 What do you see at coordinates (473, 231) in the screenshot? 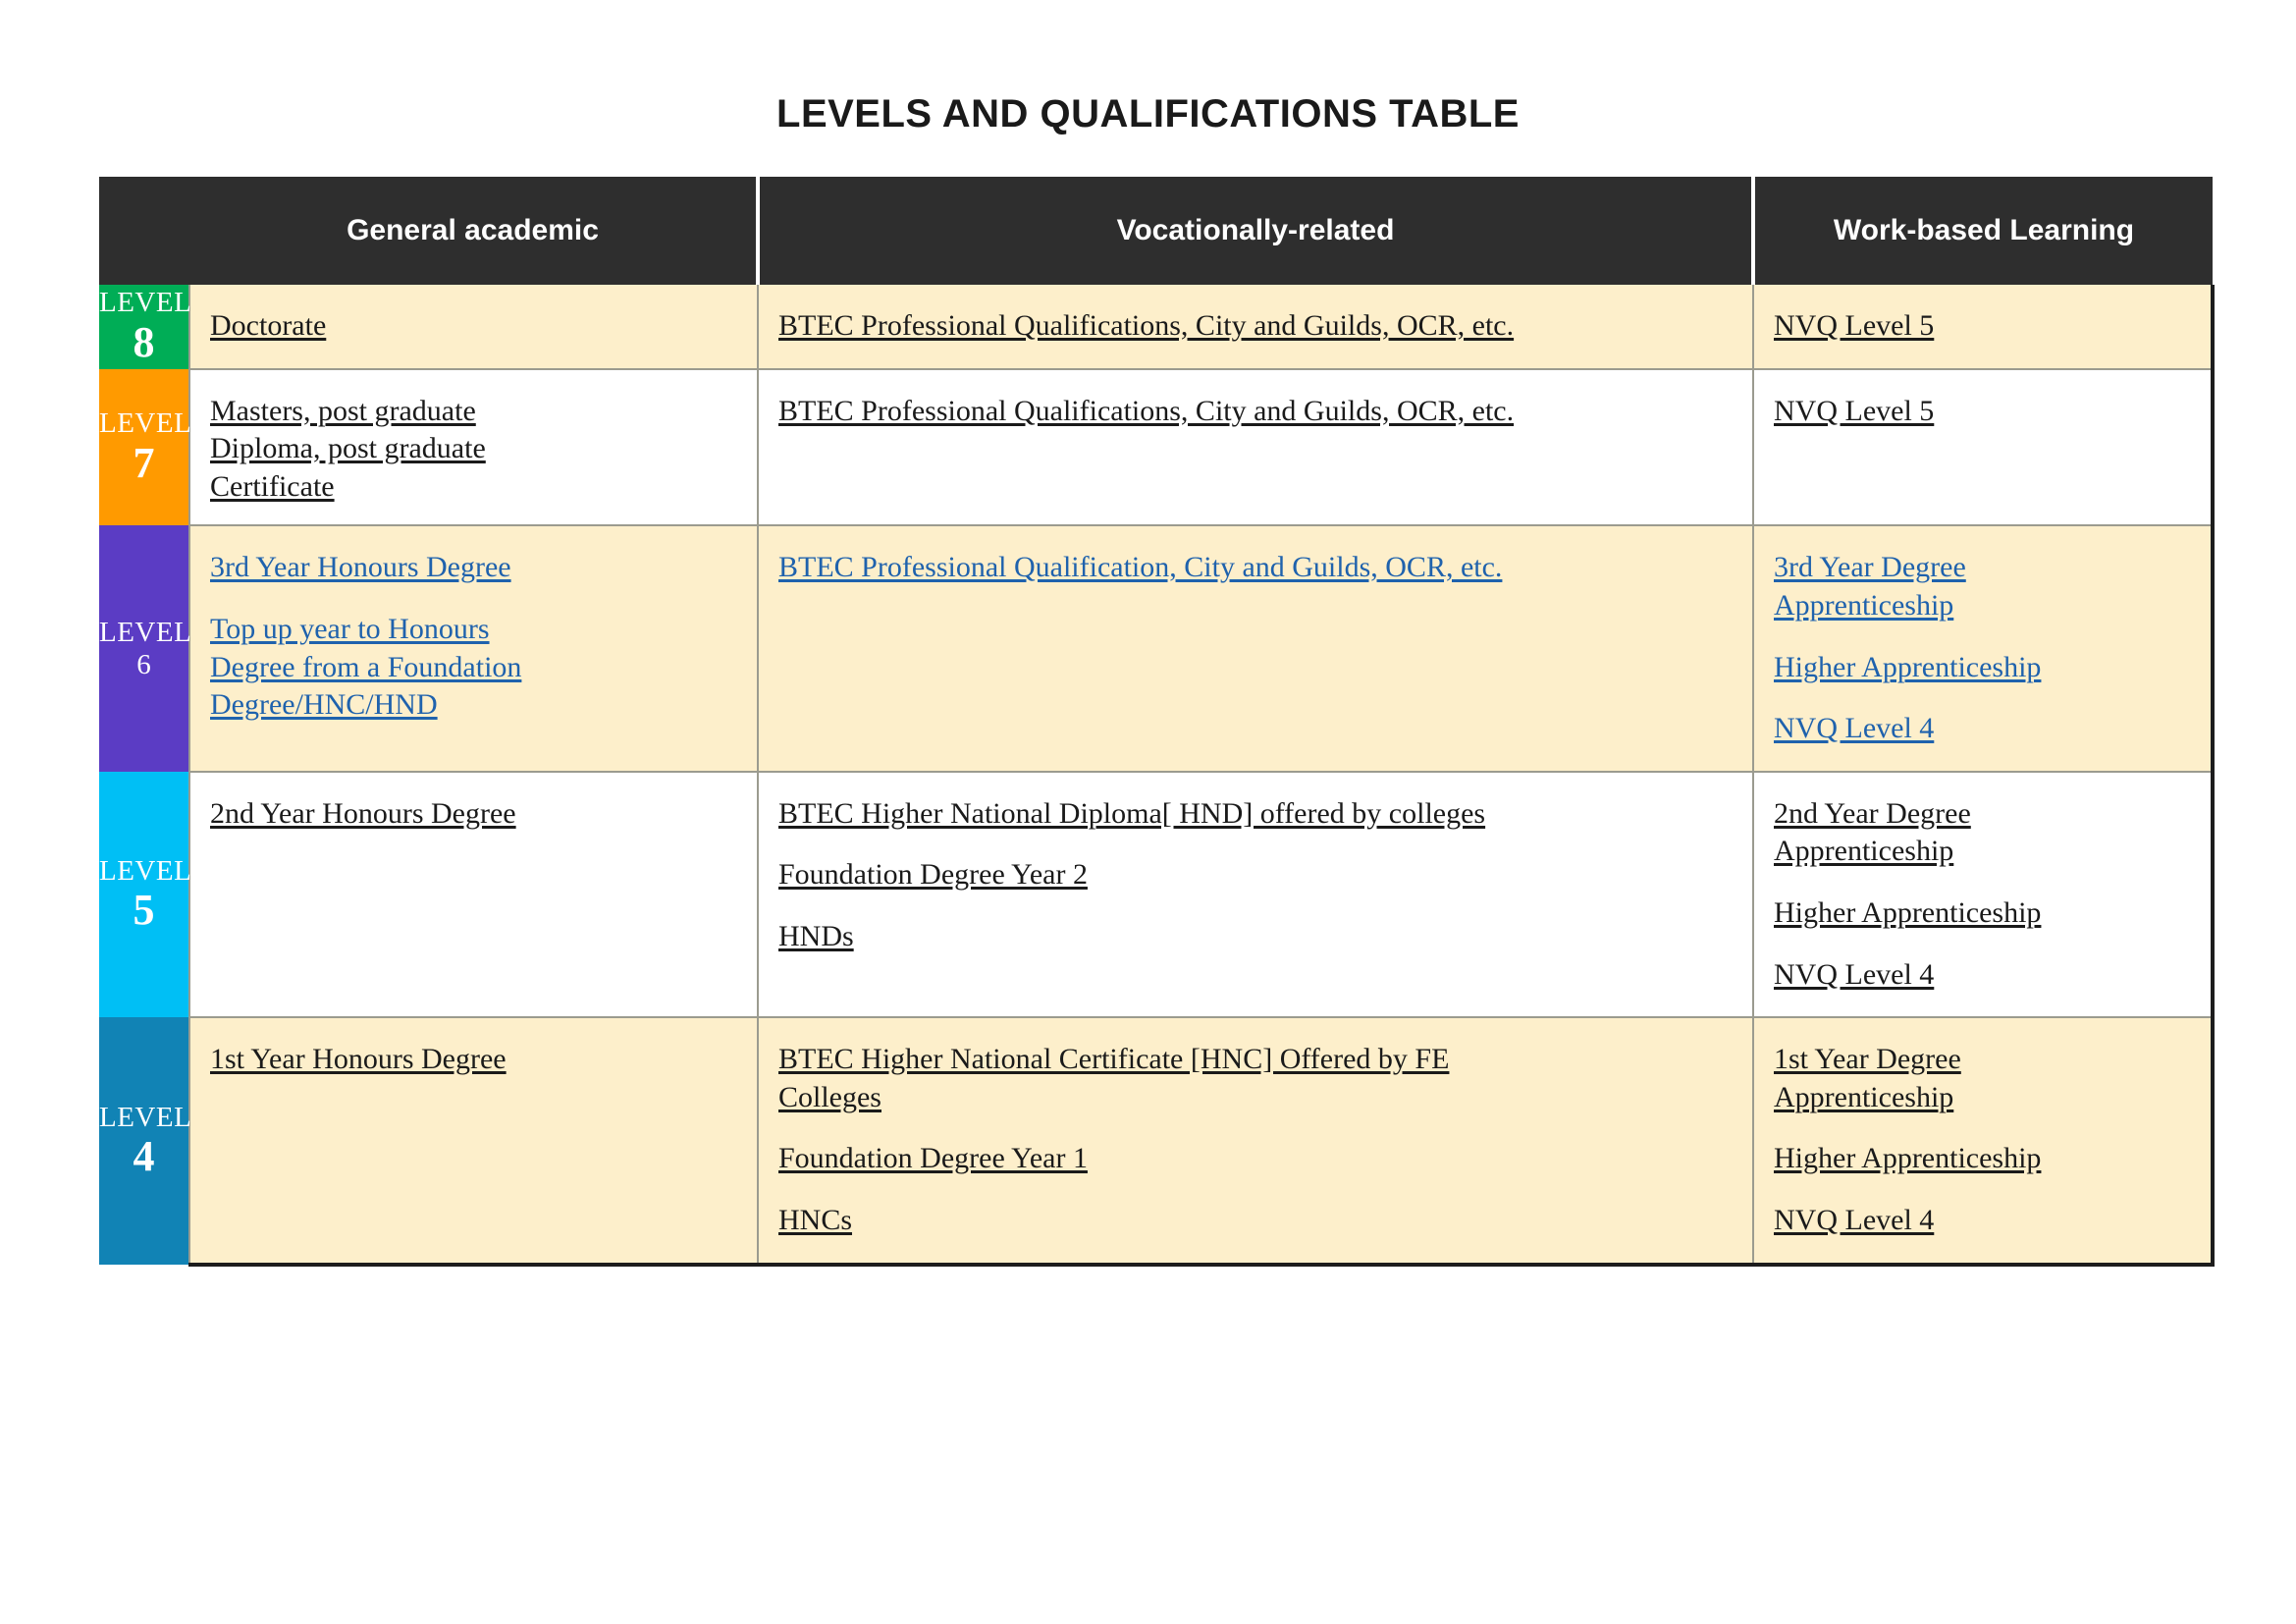
I see `header-general-academic: General academic` at bounding box center [473, 231].